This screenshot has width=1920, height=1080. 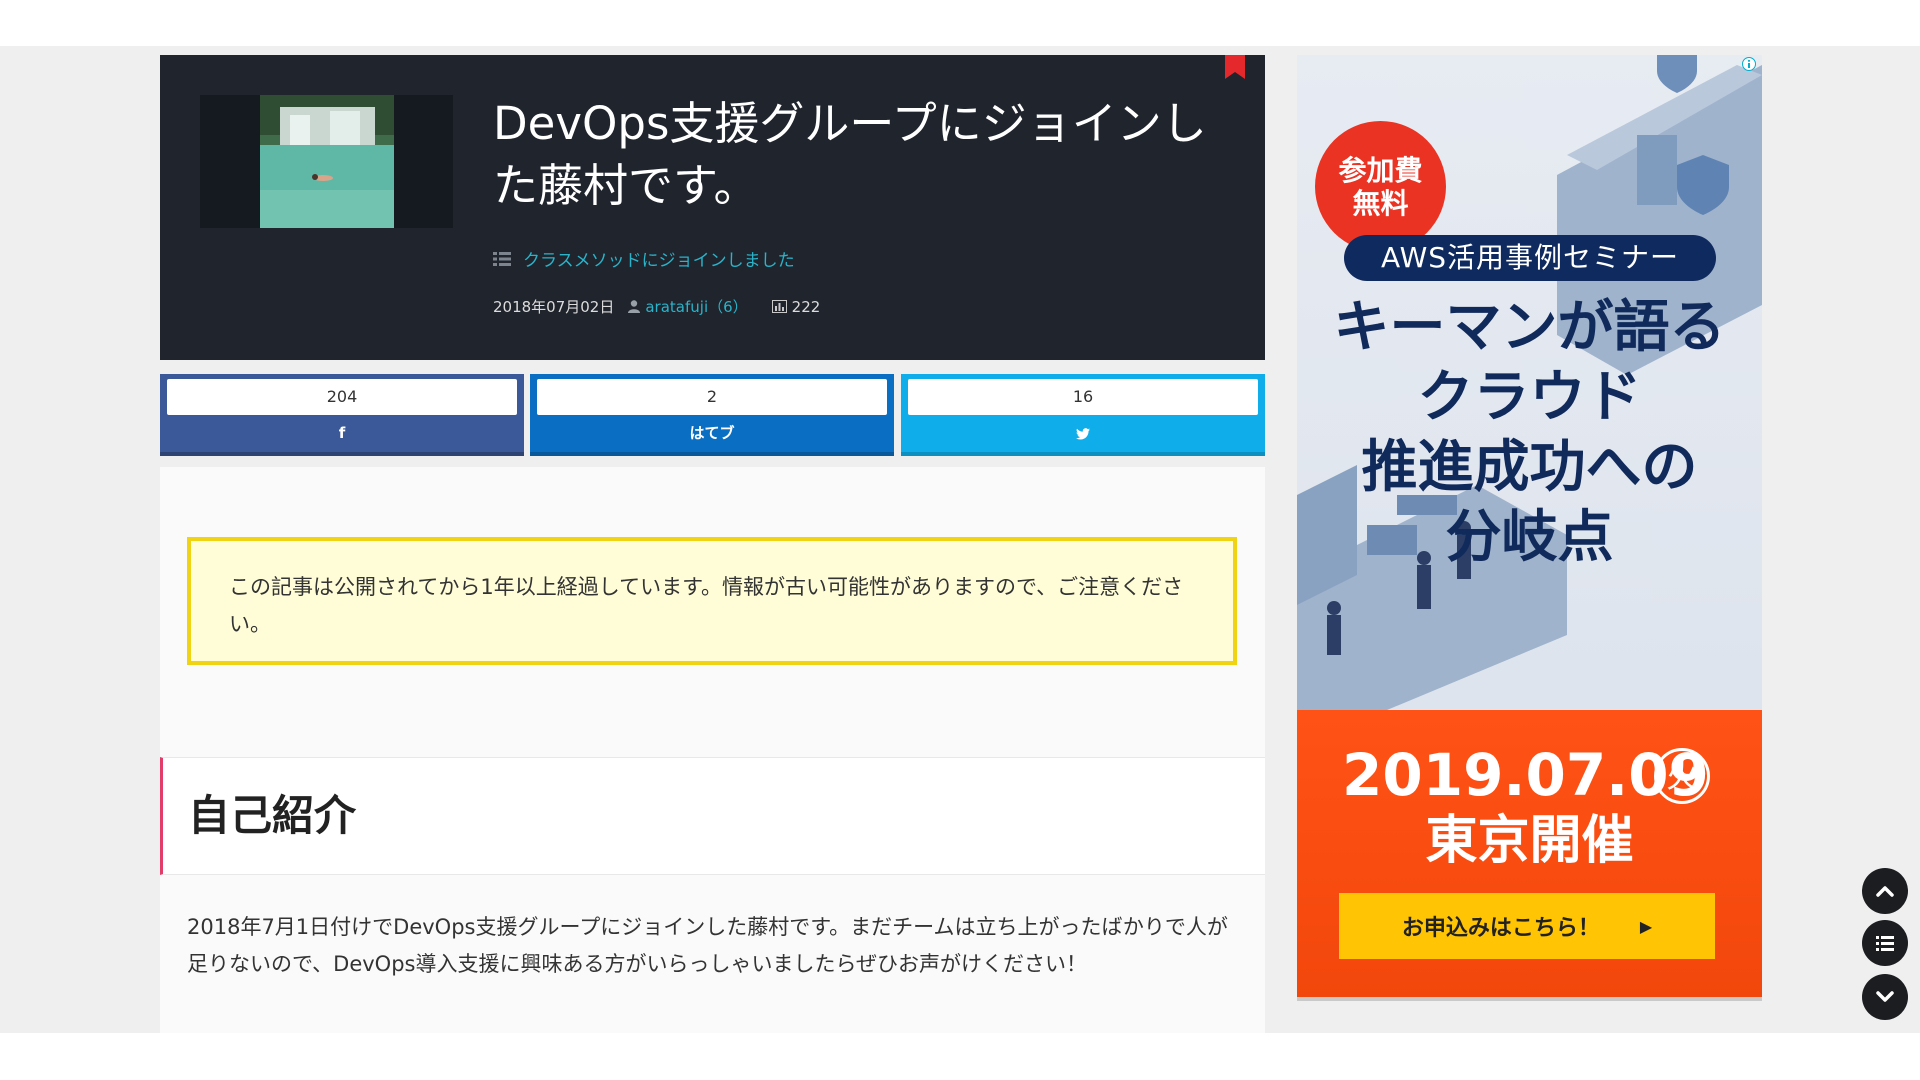 What do you see at coordinates (1529, 467) in the screenshot?
I see `ad-headline-line: 推進成功への` at bounding box center [1529, 467].